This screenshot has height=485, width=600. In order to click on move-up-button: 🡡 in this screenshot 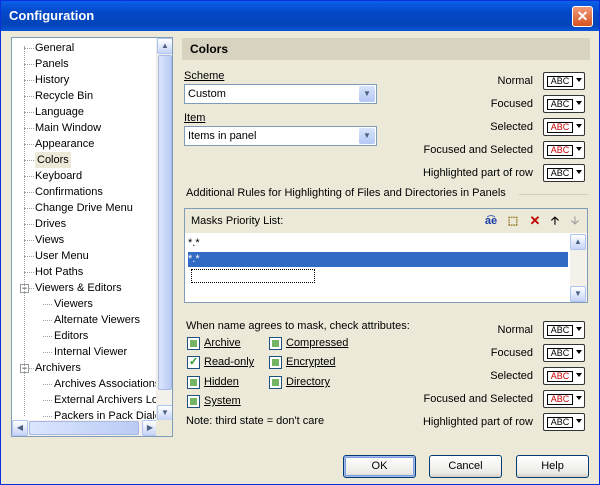, I will do `click(555, 221)`.